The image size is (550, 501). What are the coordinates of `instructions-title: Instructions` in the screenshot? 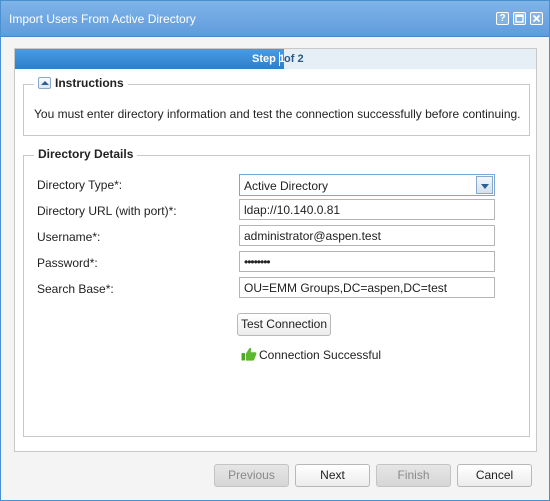 It's located at (89, 83).